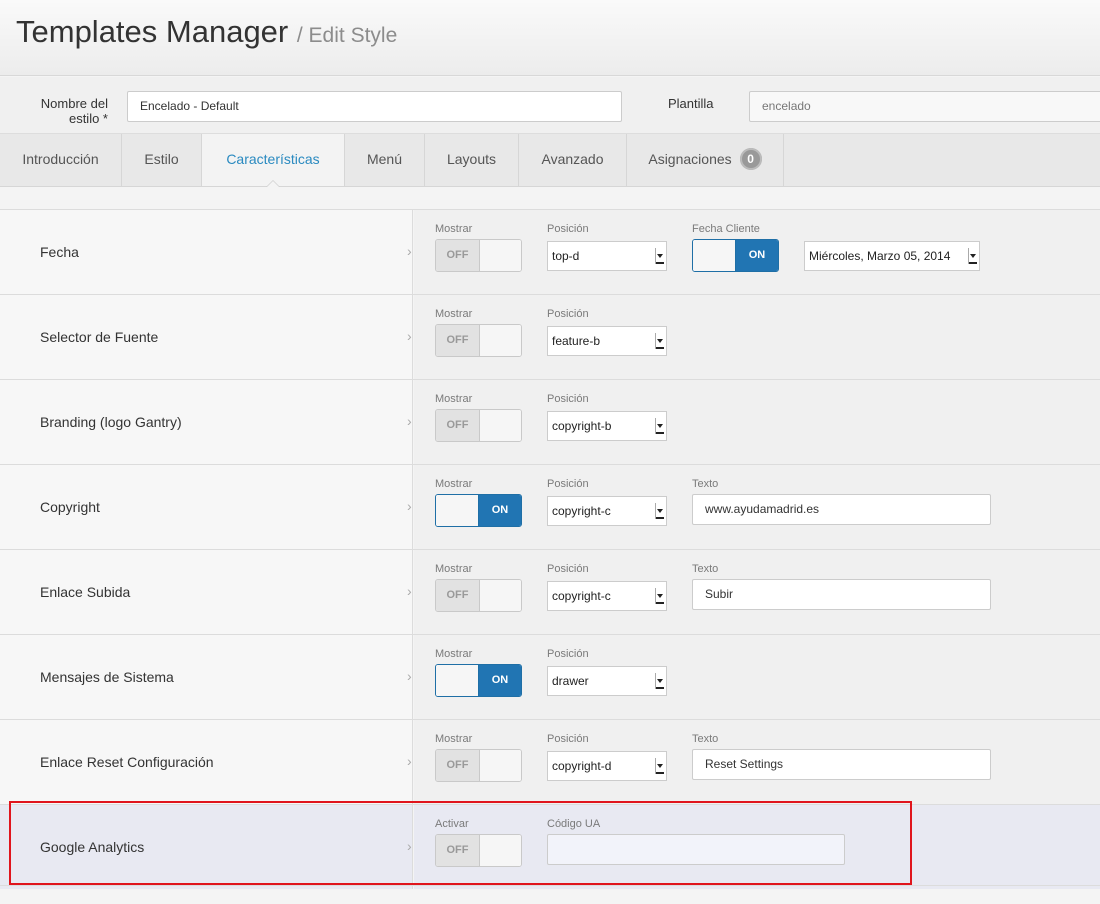  Describe the element at coordinates (206, 592) in the screenshot. I see `feature-row-header: Enlace Subida` at that location.